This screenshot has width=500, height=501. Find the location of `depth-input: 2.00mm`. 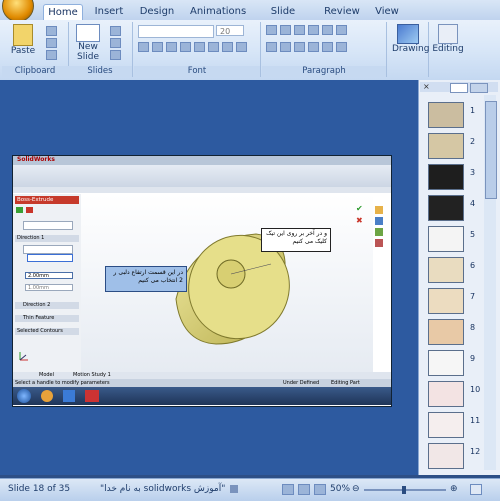

depth-input: 2.00mm is located at coordinates (49, 275).